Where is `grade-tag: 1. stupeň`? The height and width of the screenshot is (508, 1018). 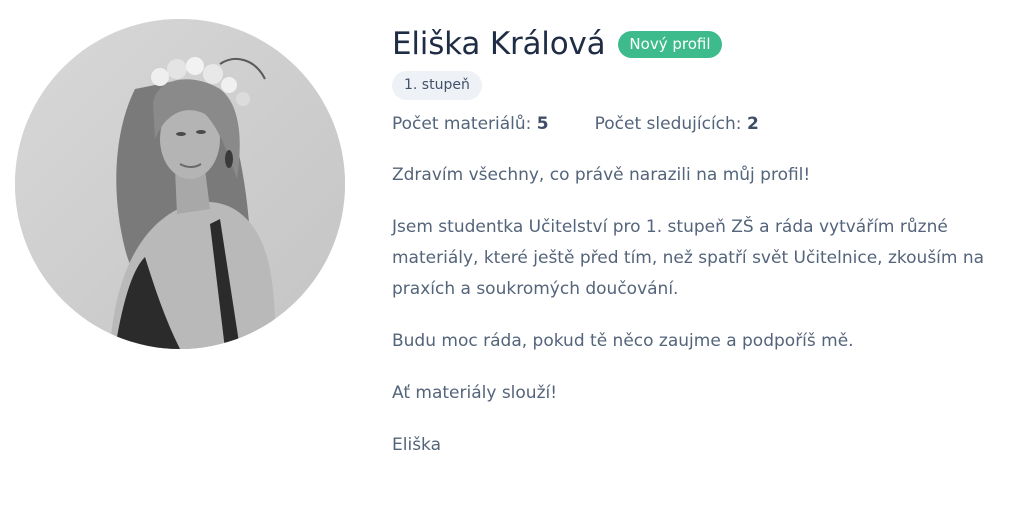
grade-tag: 1. stupeň is located at coordinates (437, 85).